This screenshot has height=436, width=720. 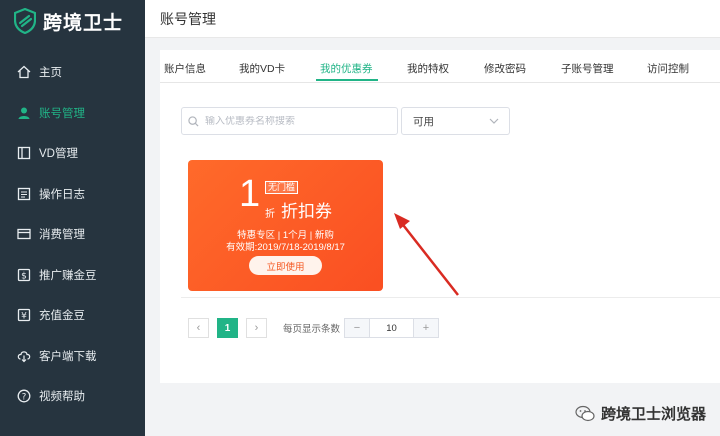 What do you see at coordinates (426, 254) in the screenshot?
I see `annotation-arrow-icon` at bounding box center [426, 254].